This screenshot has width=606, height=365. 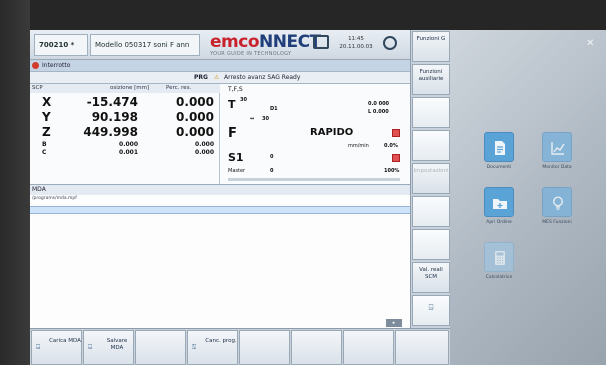 I want to click on axis-header-system: SCP, so click(x=37, y=88).